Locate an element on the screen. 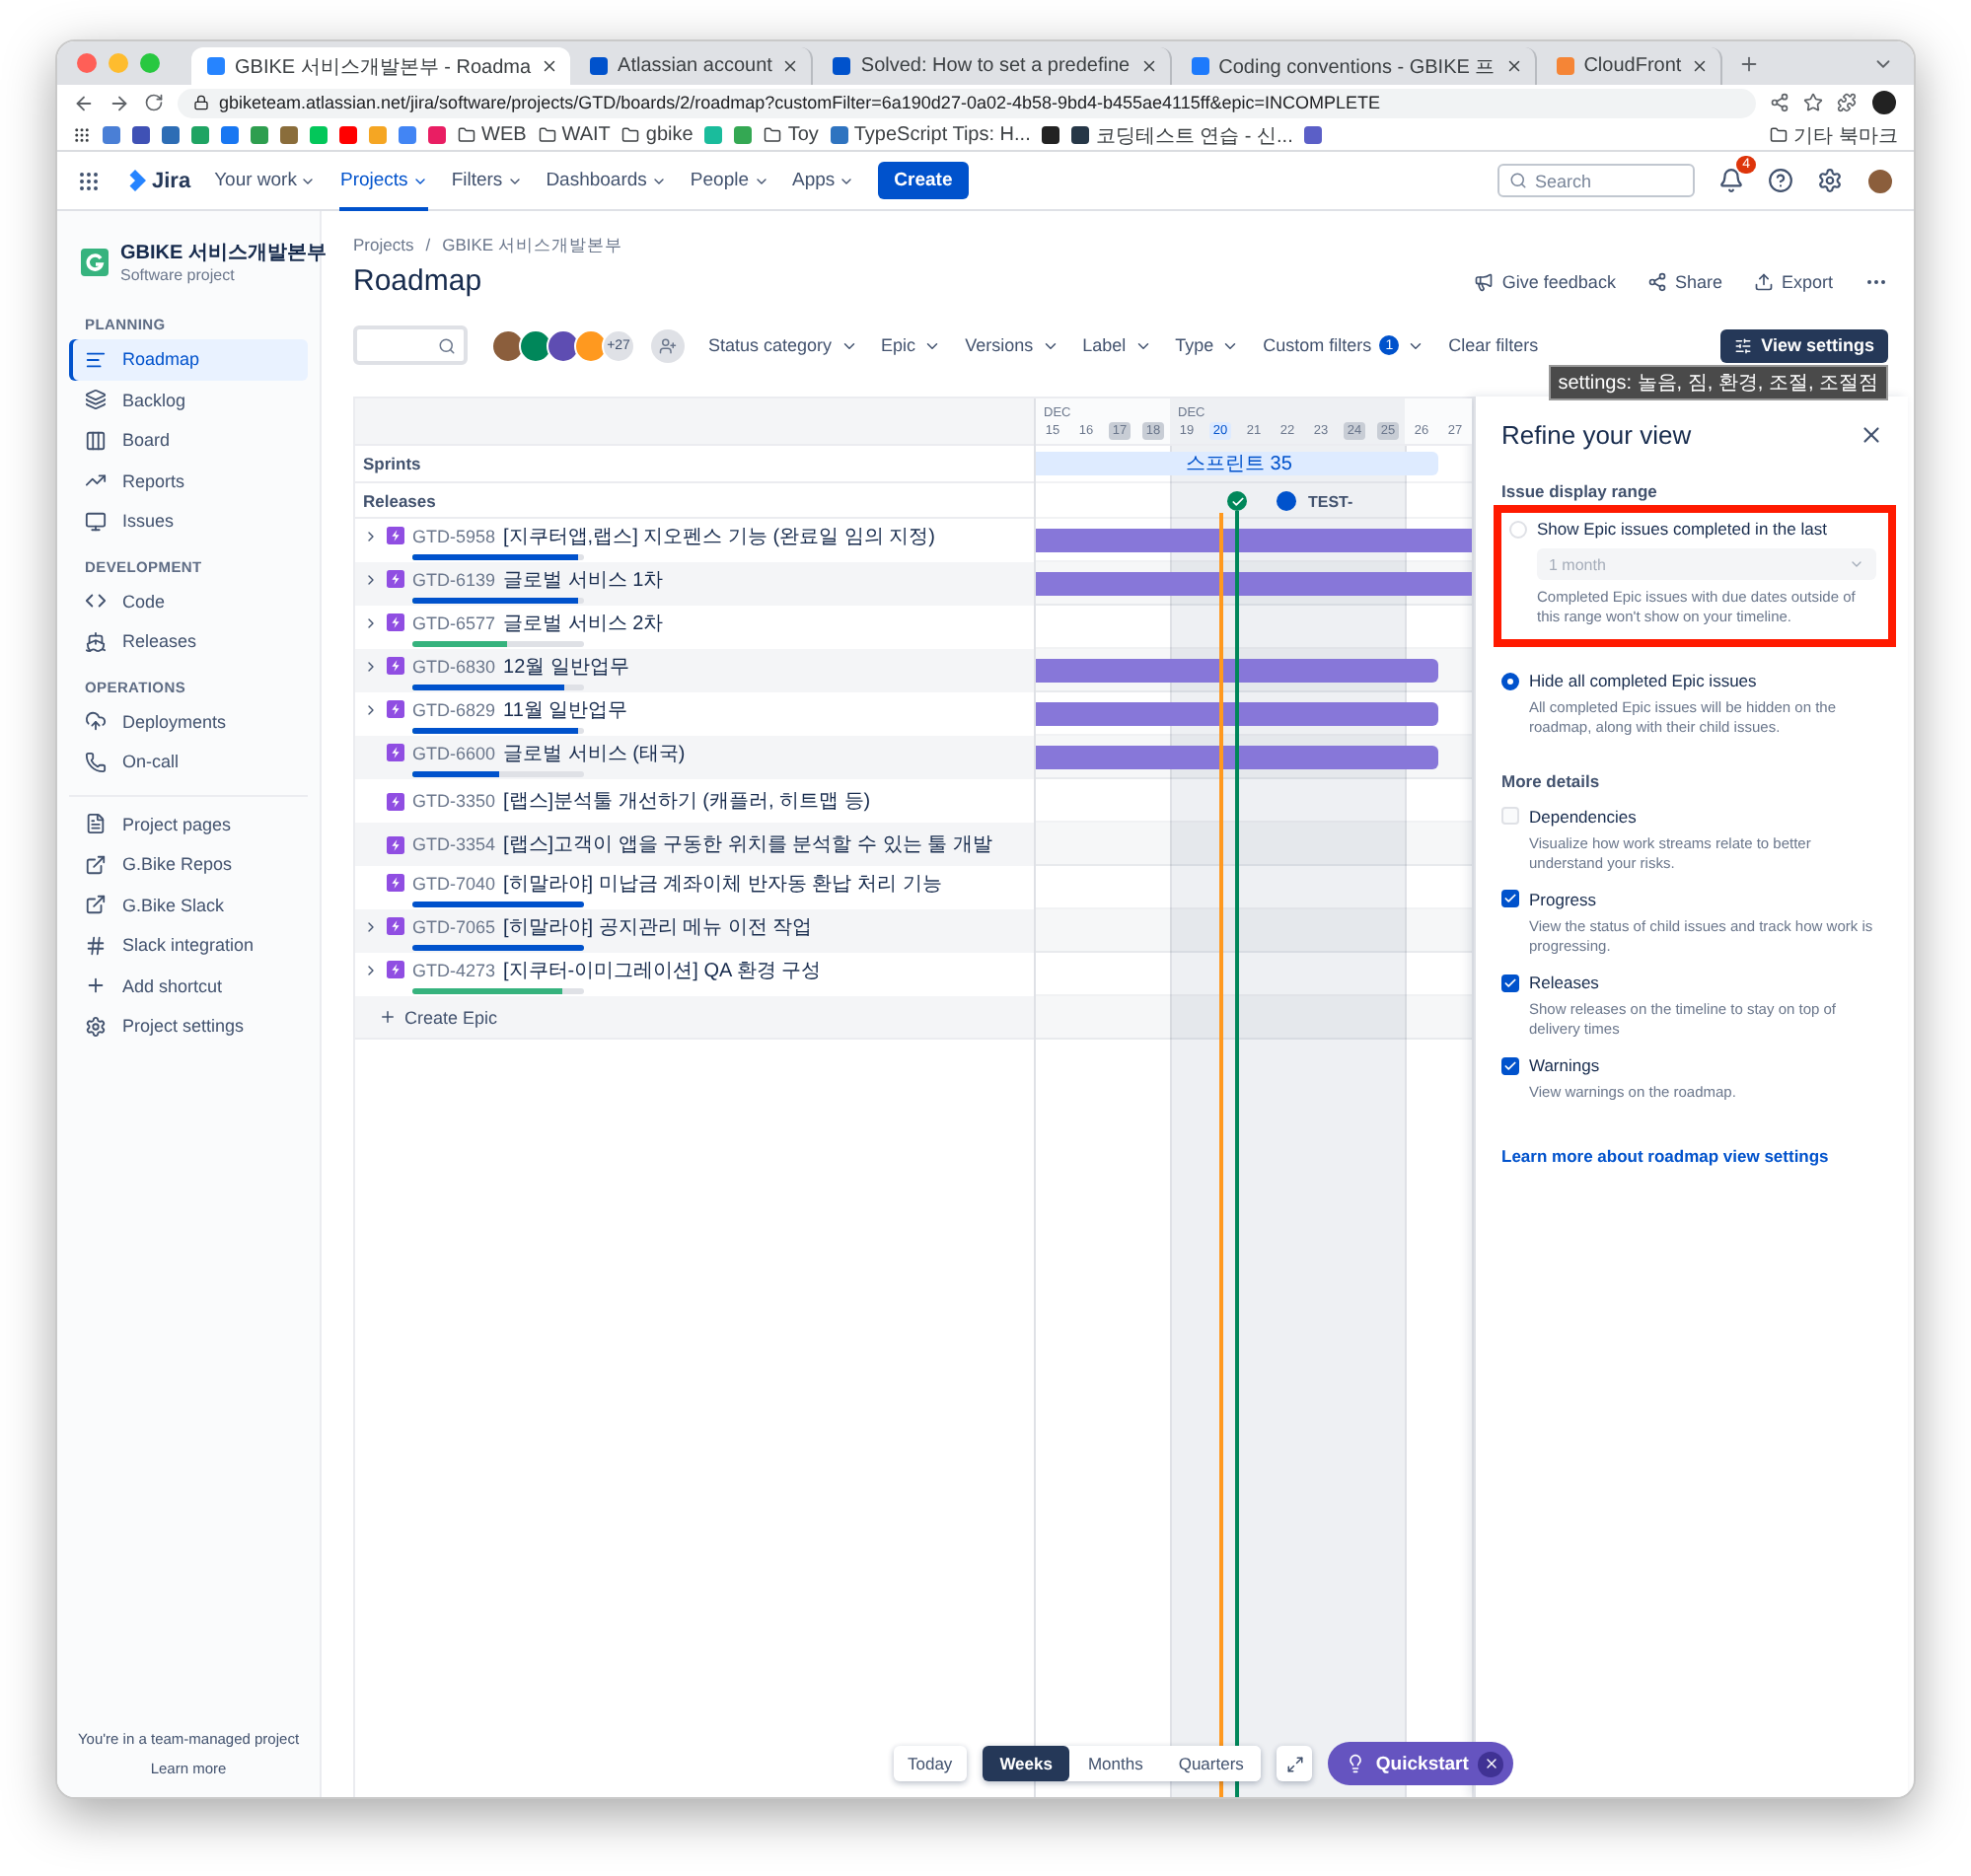  sidebar-item: Board is located at coordinates (188, 440).